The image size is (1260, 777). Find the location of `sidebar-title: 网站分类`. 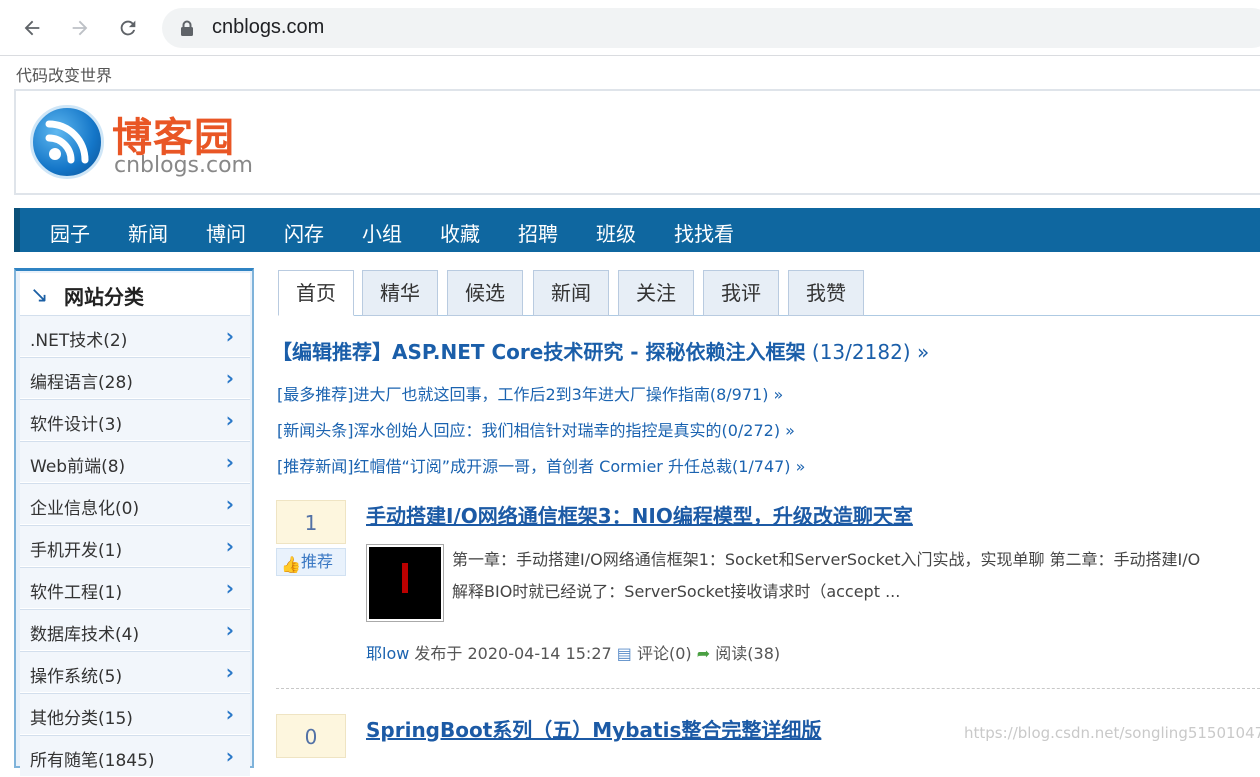

sidebar-title: 网站分类 is located at coordinates (104, 297).